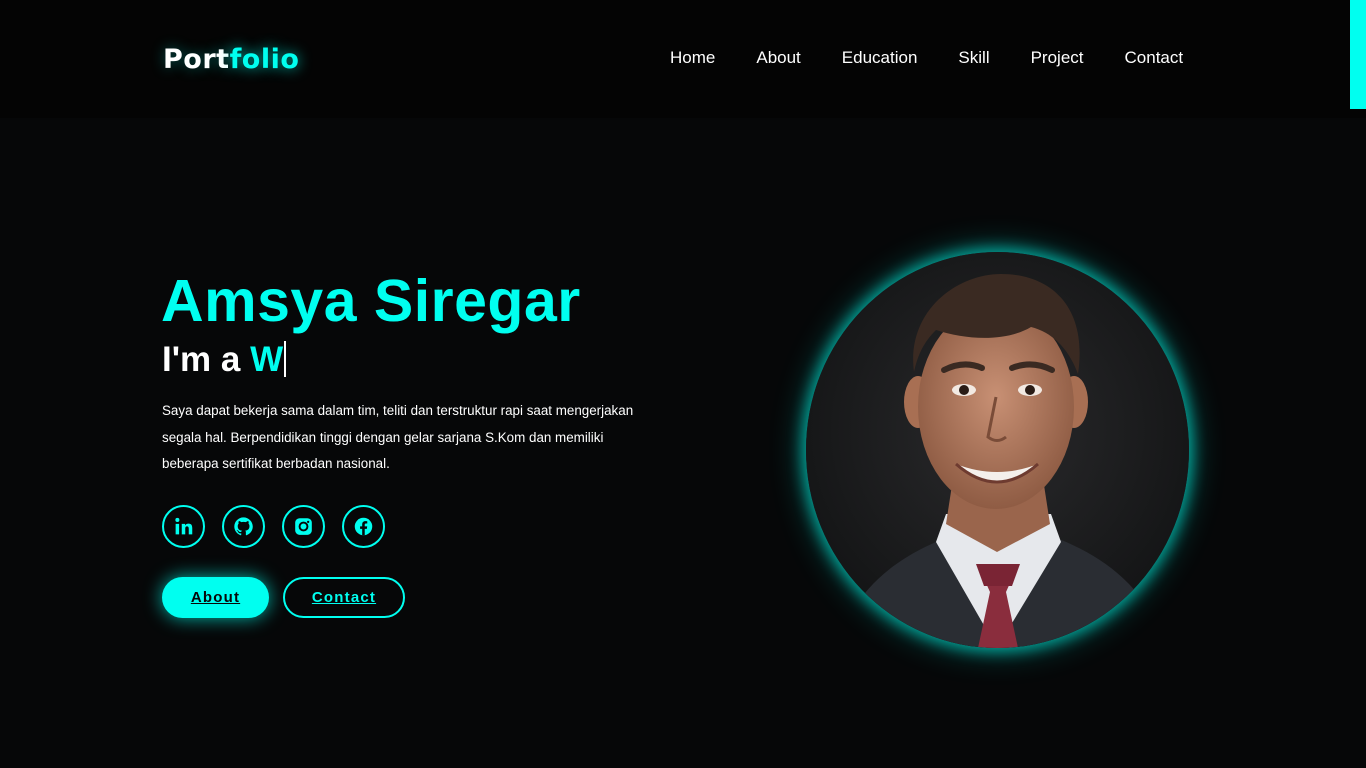 The height and width of the screenshot is (768, 1366). What do you see at coordinates (267, 359) in the screenshot?
I see `typed-text: W` at bounding box center [267, 359].